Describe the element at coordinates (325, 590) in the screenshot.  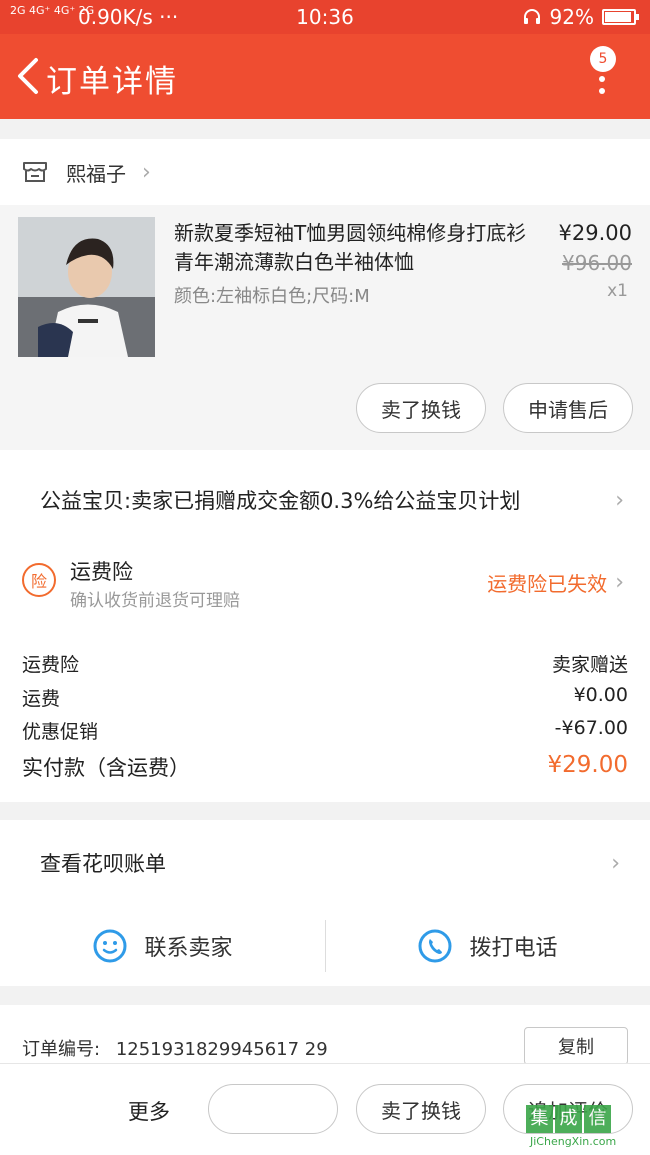
I see `shipping-insurance-row: 险 运费险 确认收货前退货可理赔 运费险已失效 ›` at that location.